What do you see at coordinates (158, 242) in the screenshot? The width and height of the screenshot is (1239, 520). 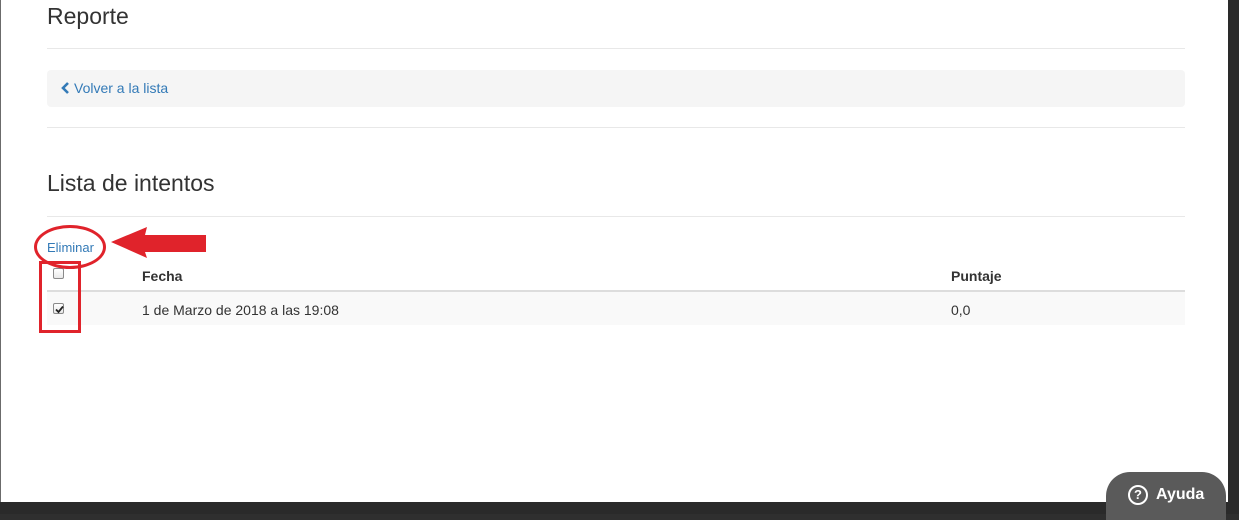 I see `annotation-arrow-icon` at bounding box center [158, 242].